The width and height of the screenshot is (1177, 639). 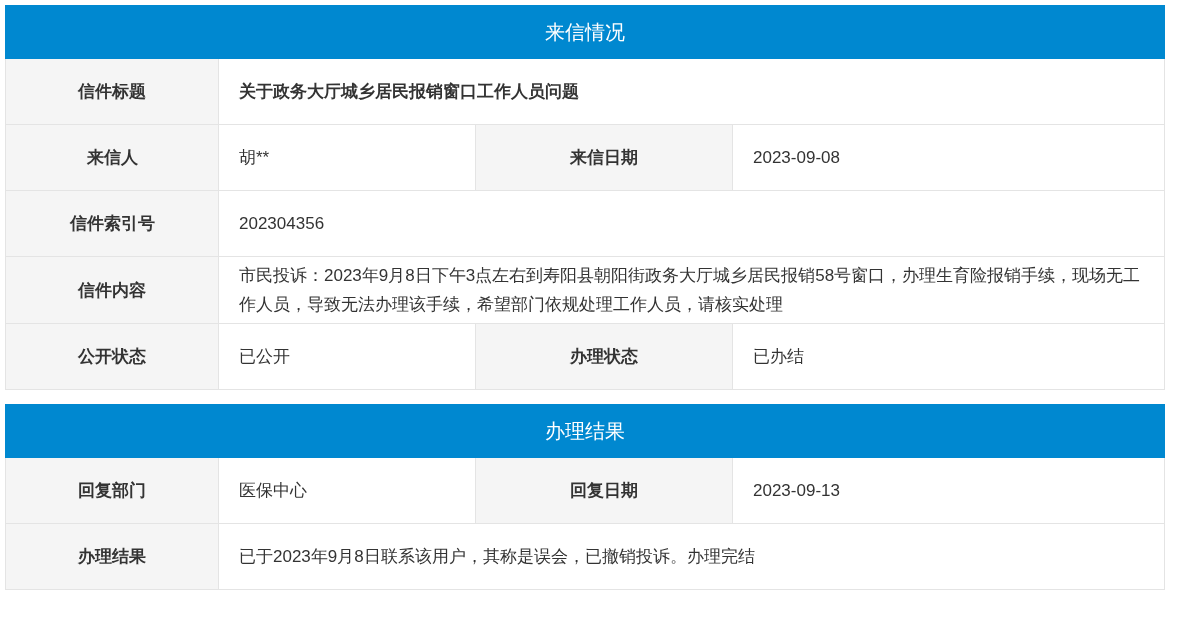 What do you see at coordinates (112, 490) in the screenshot?
I see `field-label: 回复部门` at bounding box center [112, 490].